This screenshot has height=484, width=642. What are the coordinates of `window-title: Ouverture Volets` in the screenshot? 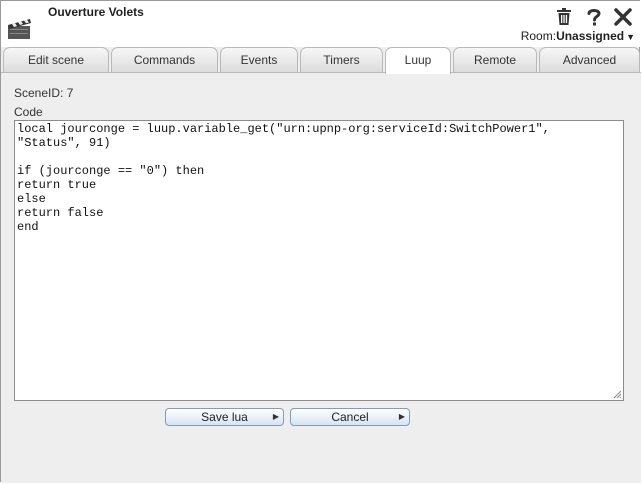 It's located at (96, 12).